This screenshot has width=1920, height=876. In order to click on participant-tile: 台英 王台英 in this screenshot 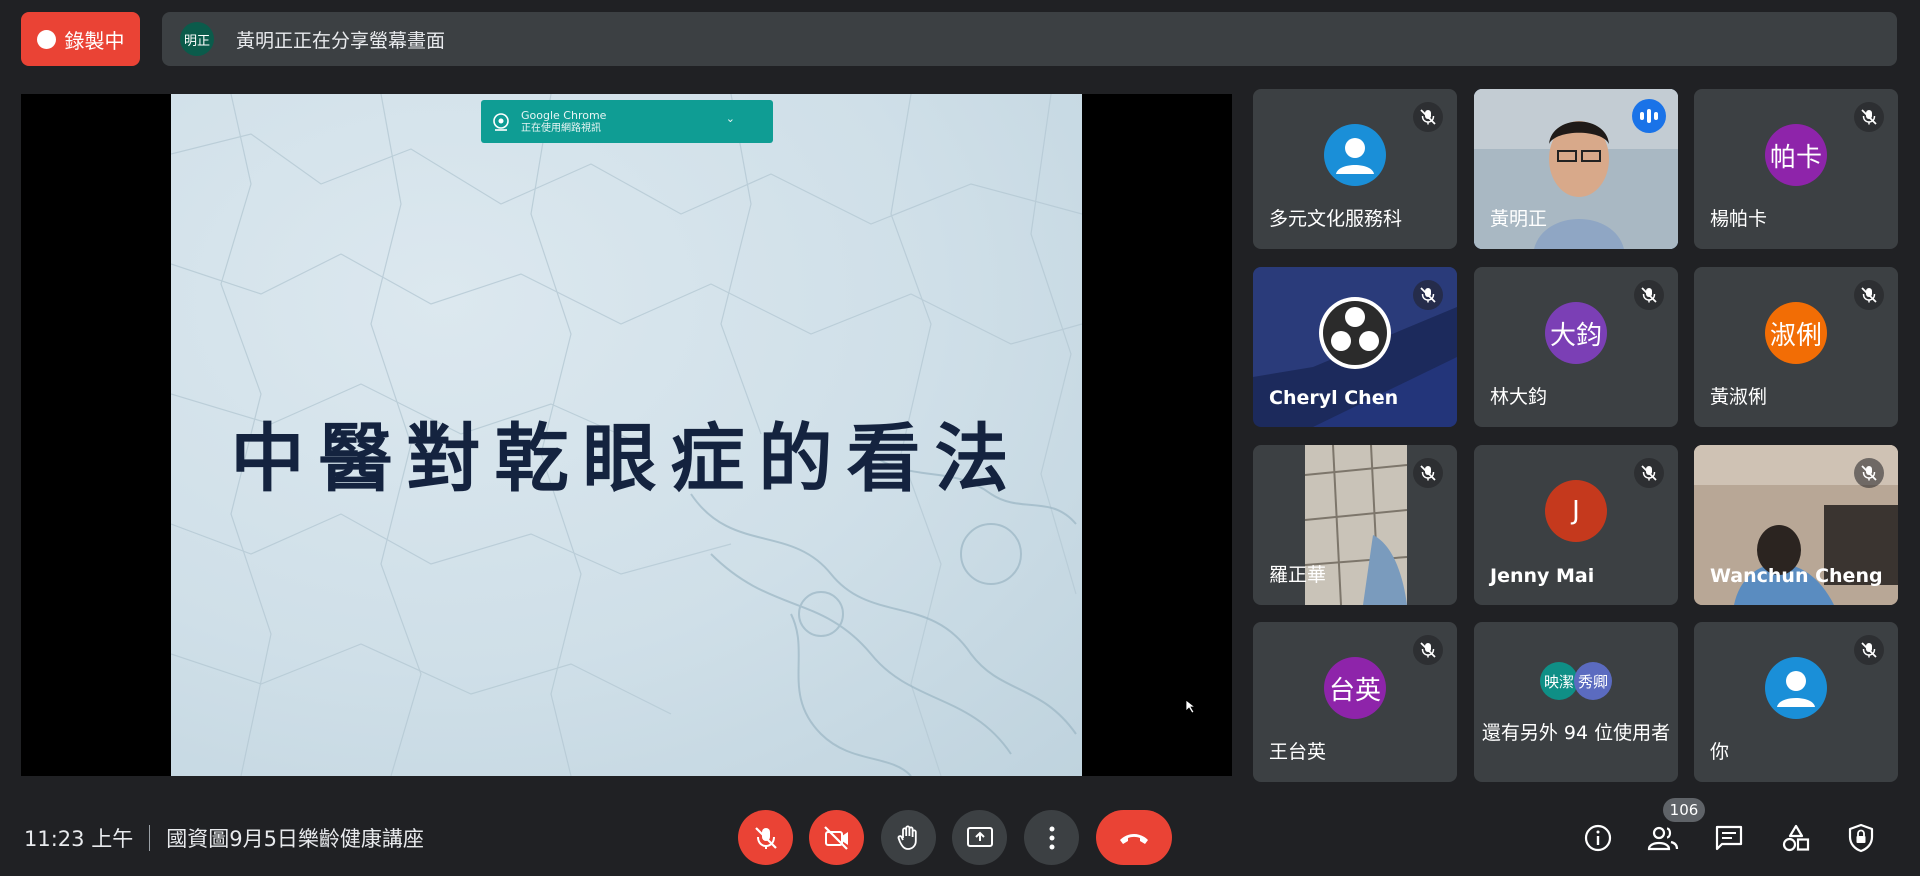, I will do `click(1355, 702)`.